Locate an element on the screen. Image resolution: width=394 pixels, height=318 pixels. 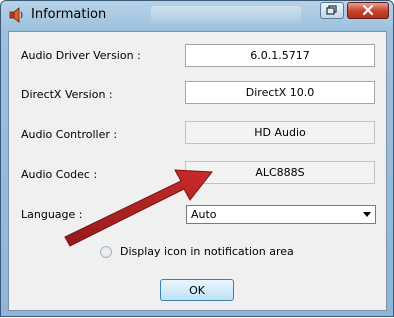
title-bar: Information is located at coordinates (197, 16).